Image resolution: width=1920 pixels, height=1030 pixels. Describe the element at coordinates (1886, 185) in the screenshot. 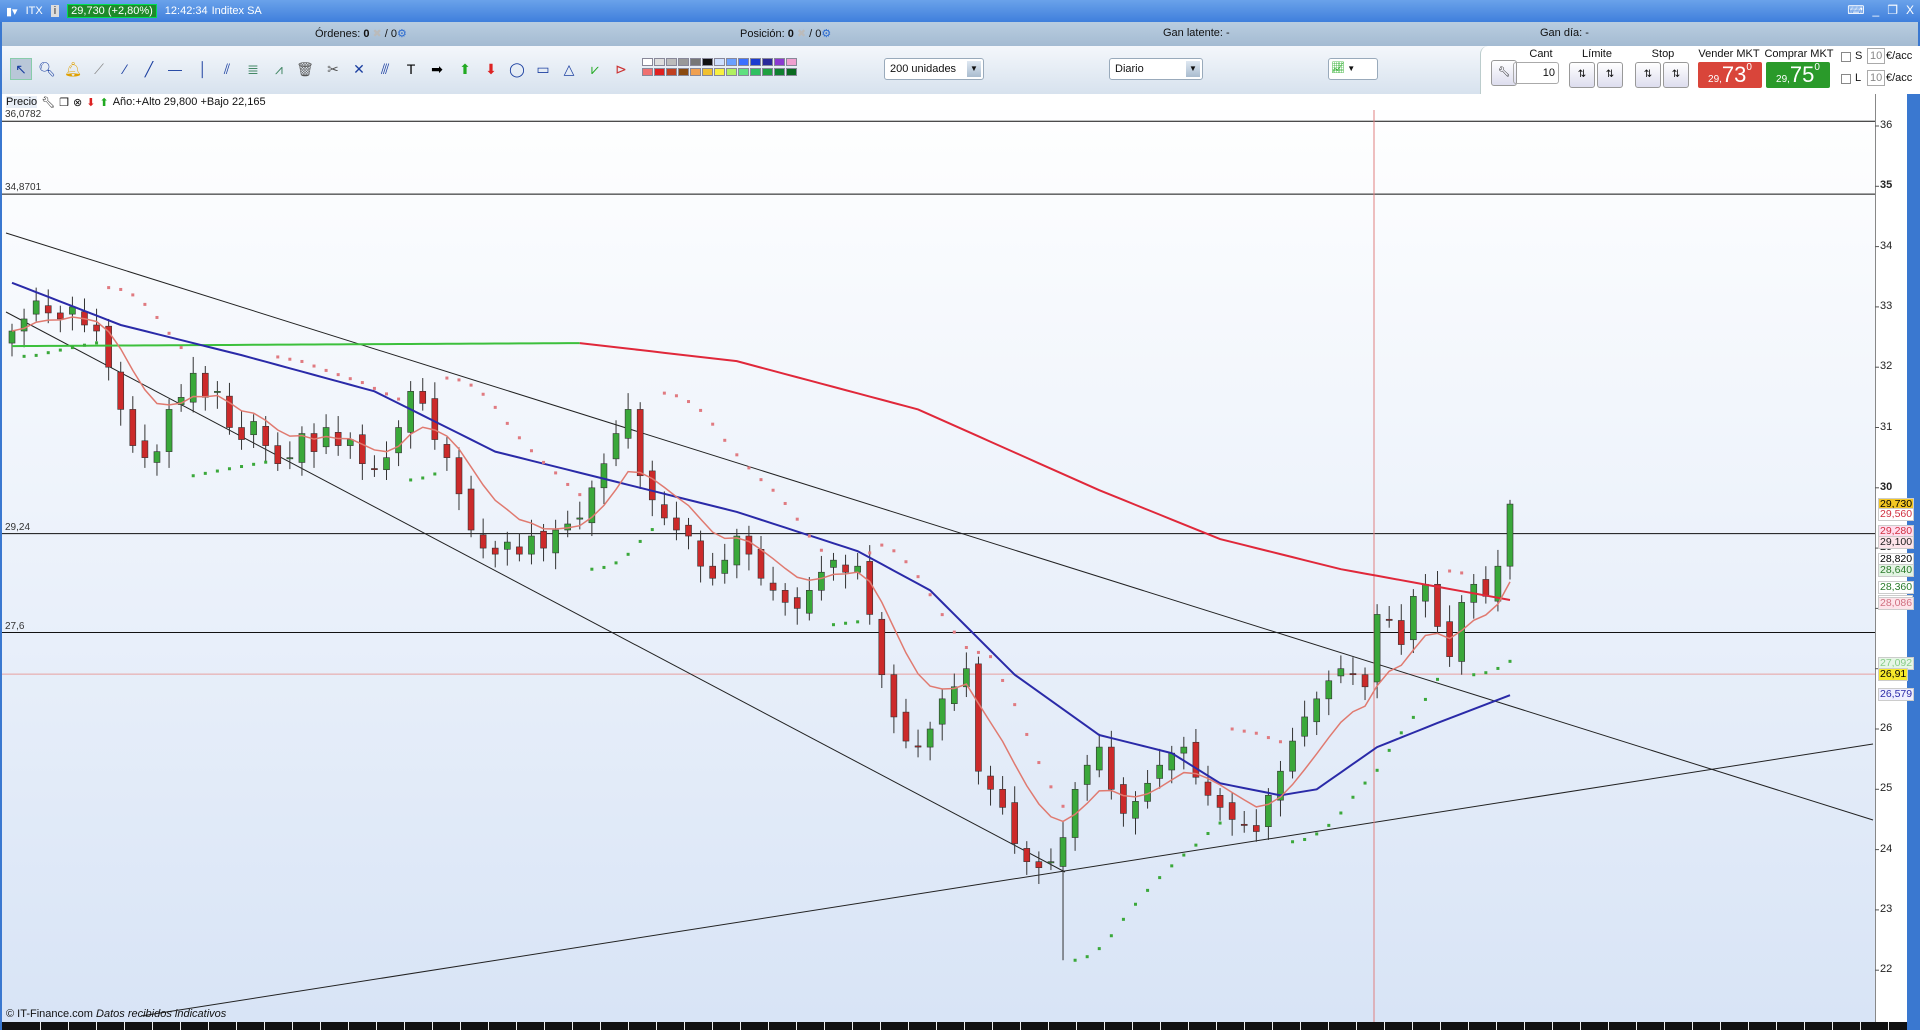

I see `y-tick-label: 35` at that location.